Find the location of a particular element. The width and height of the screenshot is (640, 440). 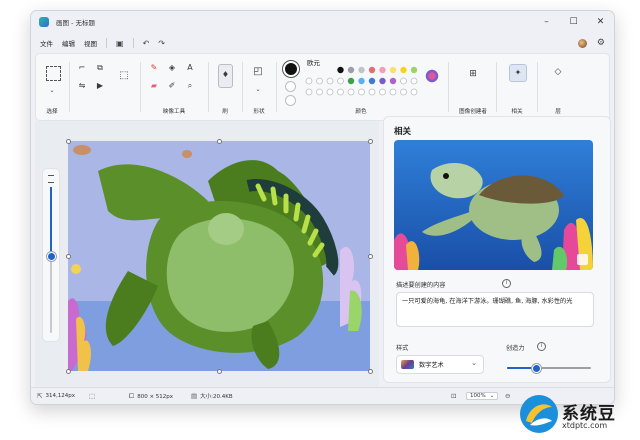

shapes-label: 形状 is located at coordinates (259, 112).